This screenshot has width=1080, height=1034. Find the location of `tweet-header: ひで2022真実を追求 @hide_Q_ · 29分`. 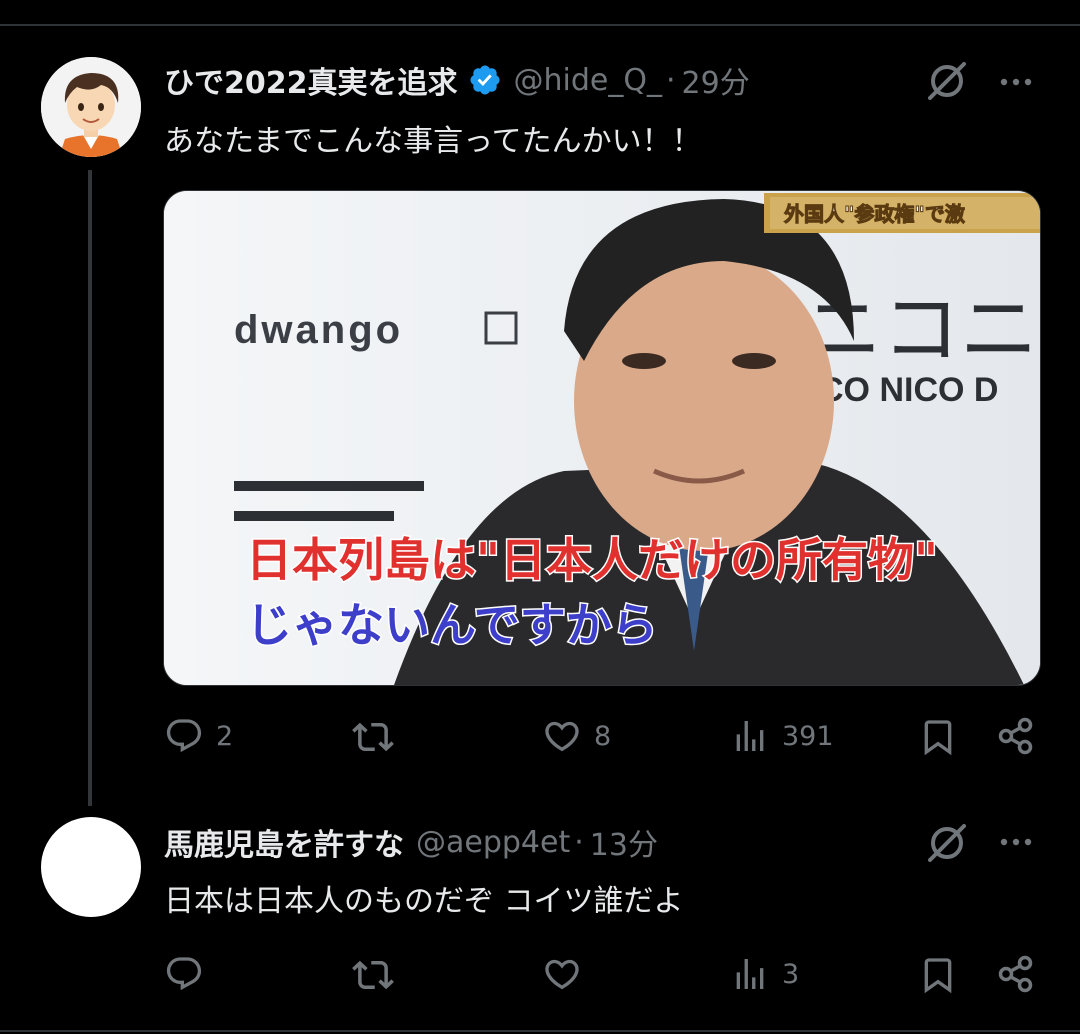

tweet-header: ひで2022真実を追求 @hide_Q_ · 29分 is located at coordinates (457, 80).